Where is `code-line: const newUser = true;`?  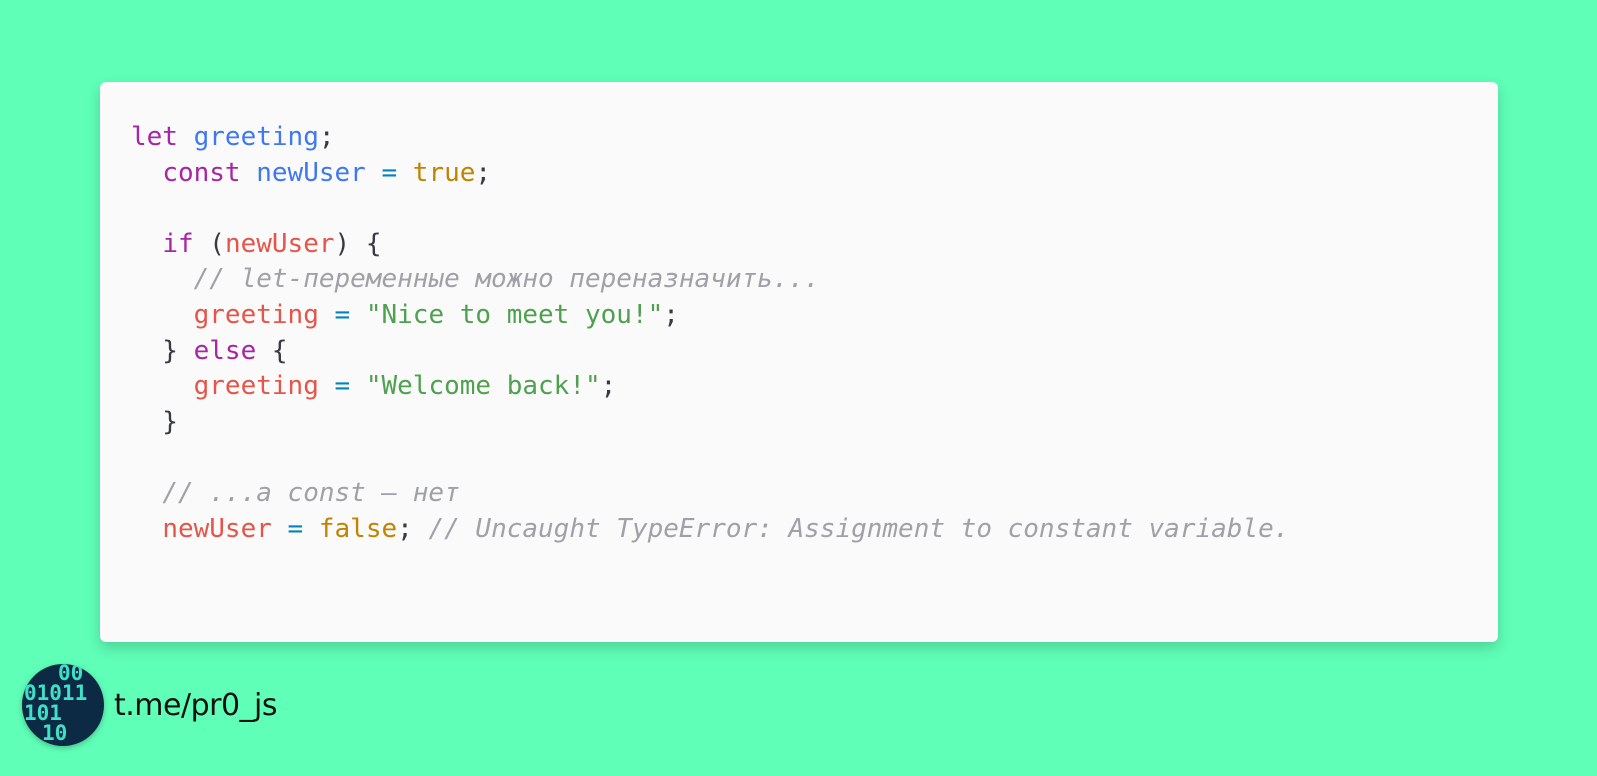
code-line: const newUser = true; is located at coordinates (710, 174).